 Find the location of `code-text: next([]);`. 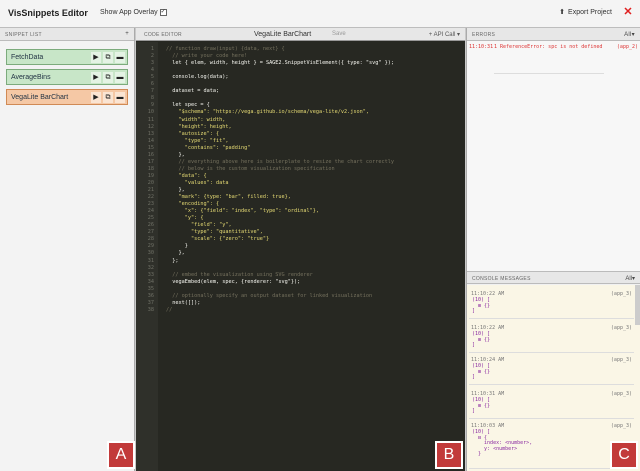

code-text: next([]); is located at coordinates (183, 302).